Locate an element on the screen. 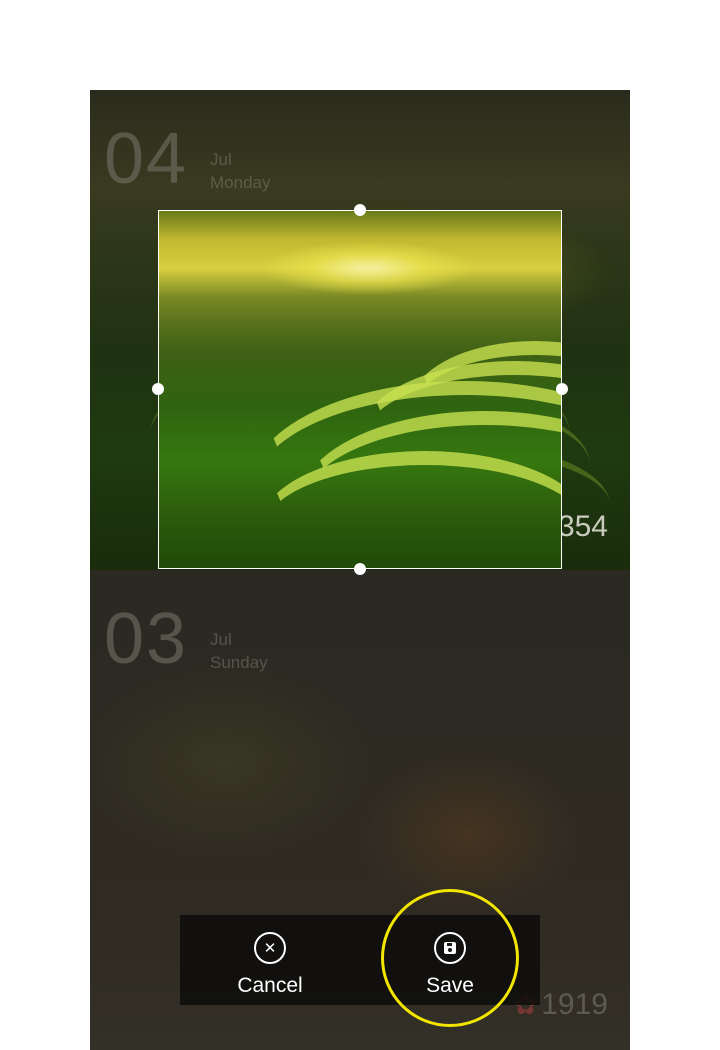  save-label: Save is located at coordinates (450, 985).